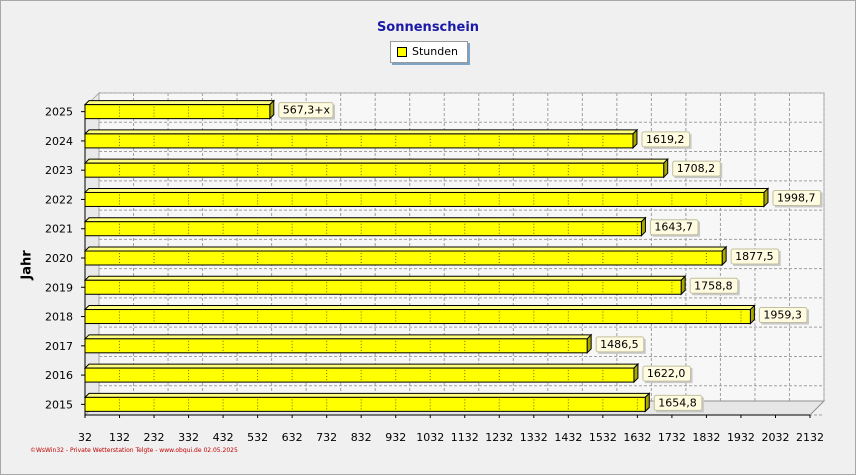 The width and height of the screenshot is (856, 475). Describe the element at coordinates (292, 437) in the screenshot. I see `x-tick-label: 632` at that location.